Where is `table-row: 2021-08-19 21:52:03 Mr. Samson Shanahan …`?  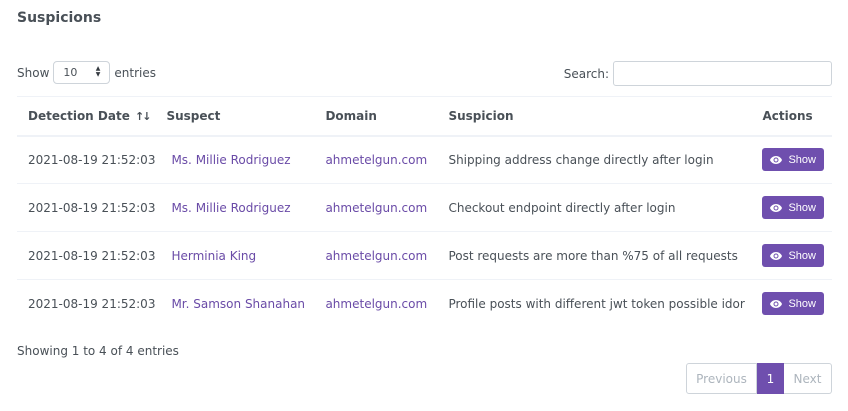 table-row: 2021-08-19 21:52:03 Mr. Samson Shanahan … is located at coordinates (424, 304).